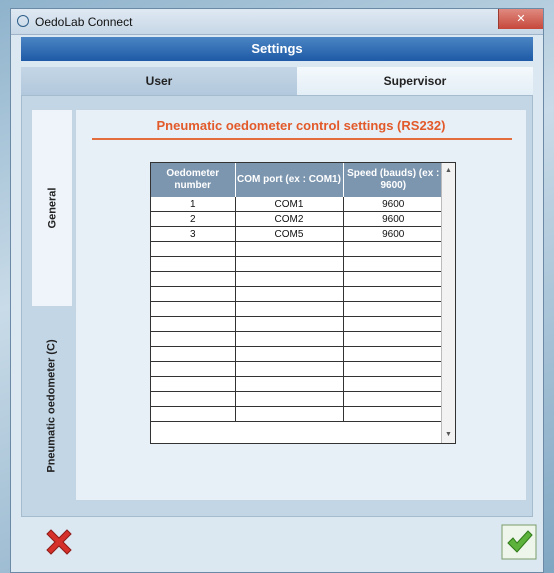 This screenshot has height=573, width=554. What do you see at coordinates (277, 22) in the screenshot?
I see `title-bar: OedoLab Connect ✕` at bounding box center [277, 22].